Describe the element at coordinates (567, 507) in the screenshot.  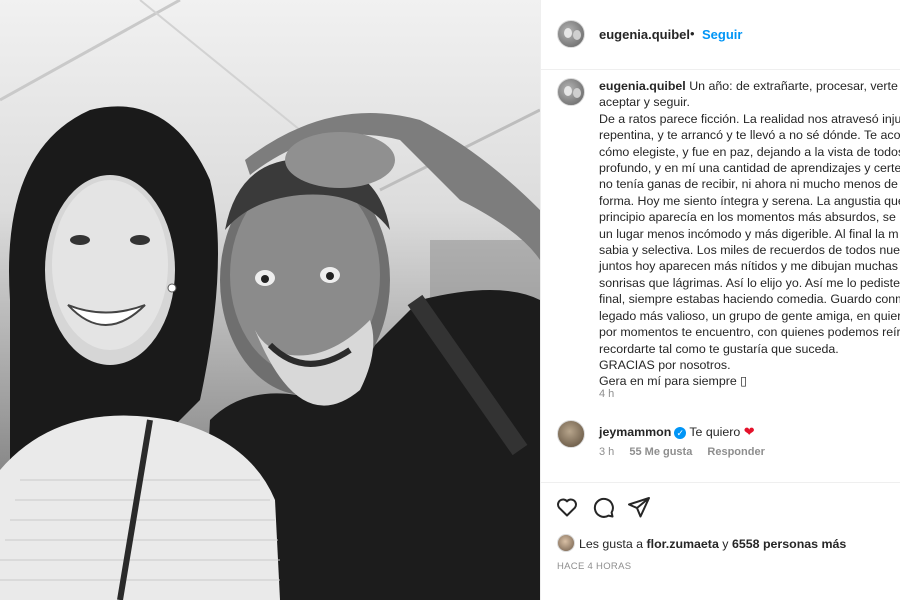
I see `heart-outline-icon` at that location.